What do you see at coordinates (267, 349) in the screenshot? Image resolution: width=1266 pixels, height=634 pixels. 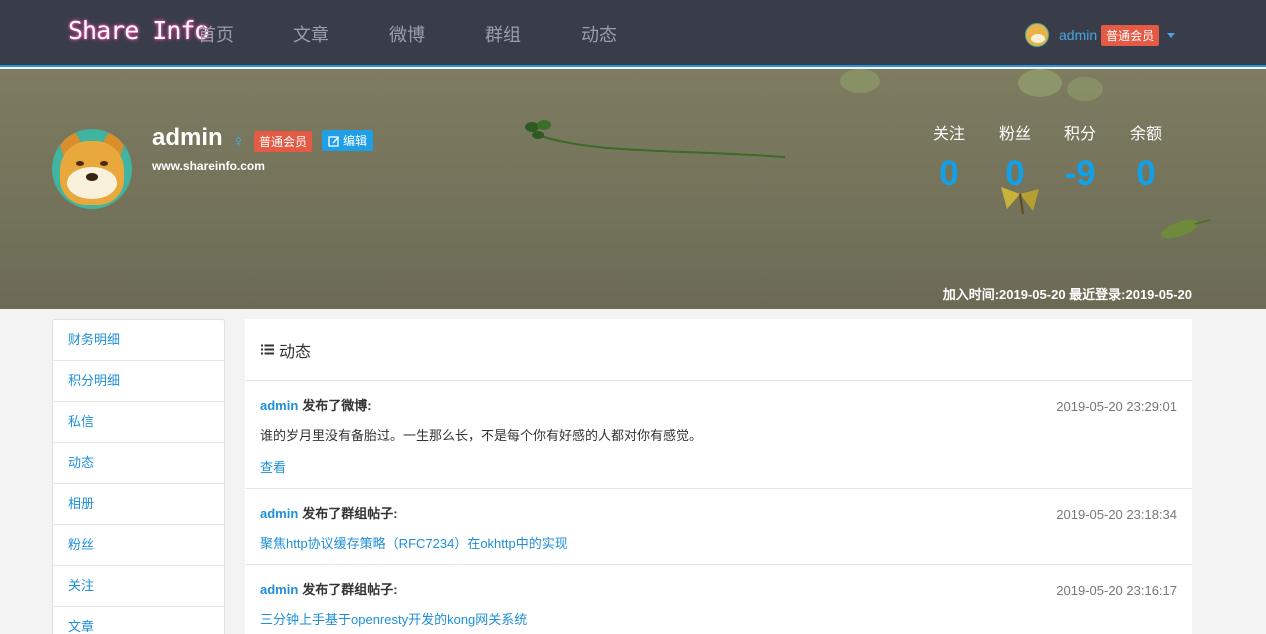 I see `list-icon` at bounding box center [267, 349].